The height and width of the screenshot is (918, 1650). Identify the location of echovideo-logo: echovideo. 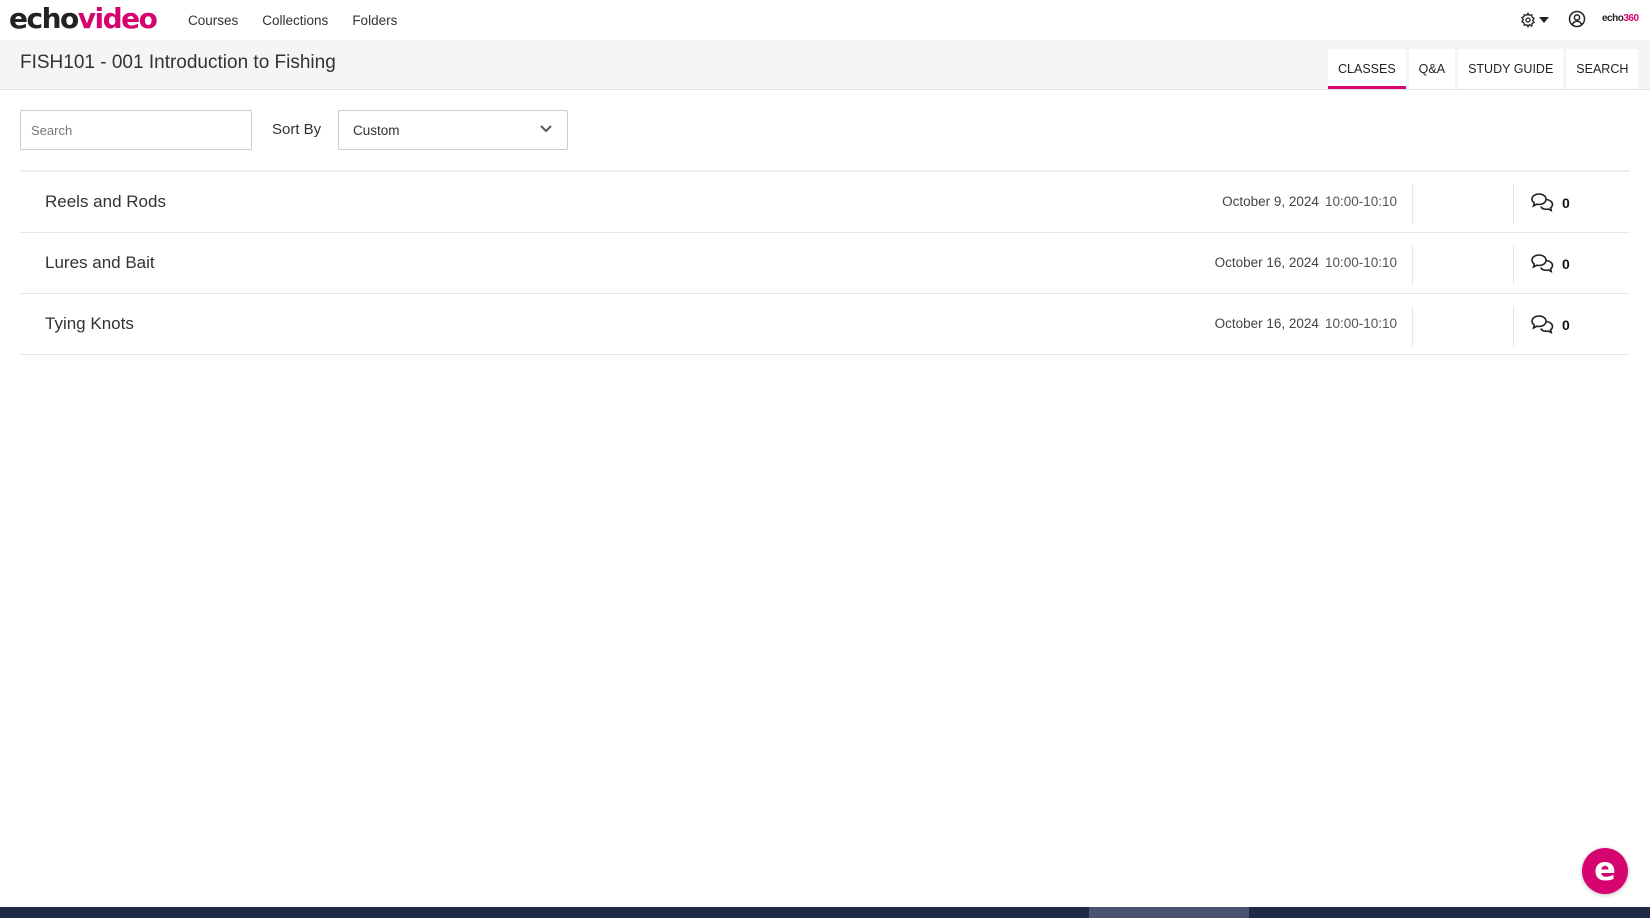
(83, 19).